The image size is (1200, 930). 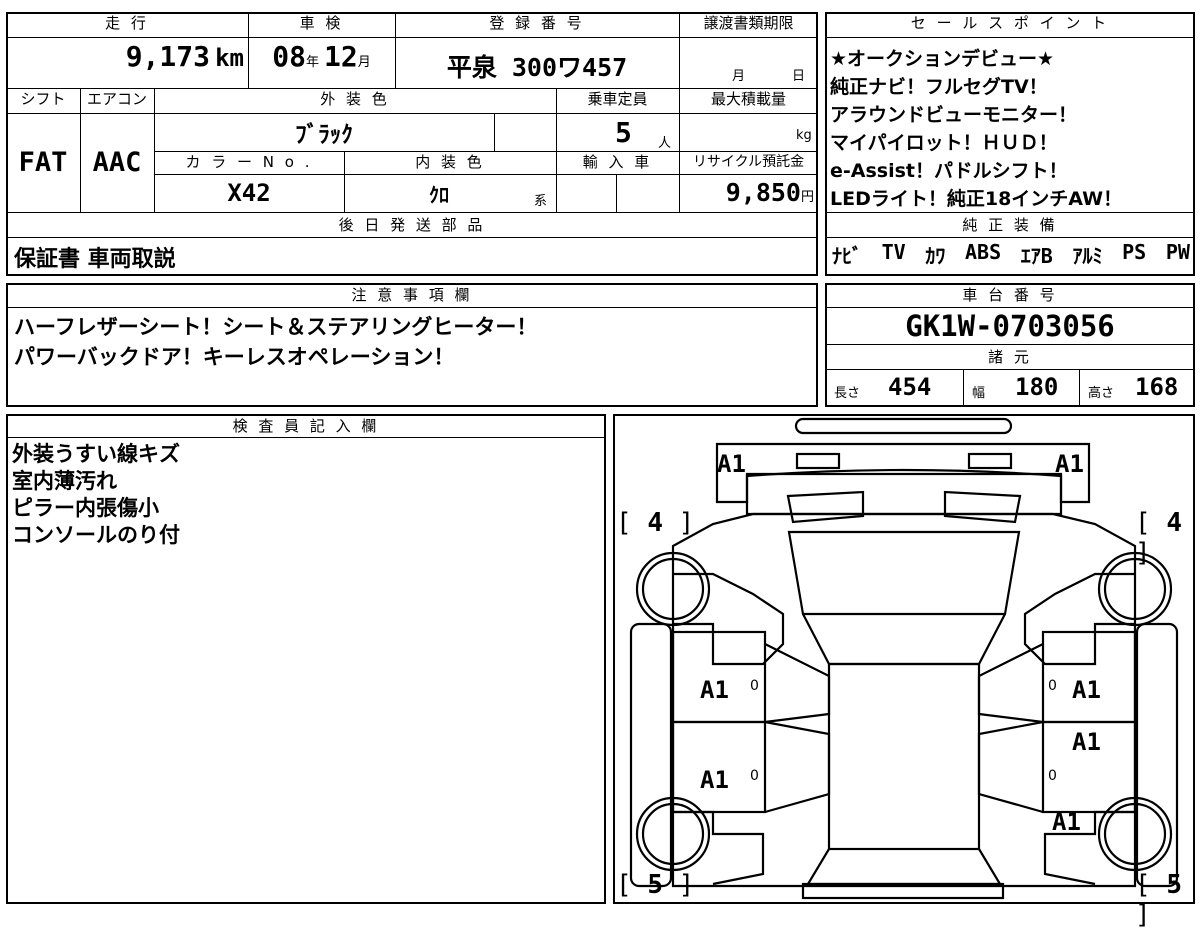 What do you see at coordinates (96, 535) in the screenshot?
I see `inspector-line: コンソールのり付` at bounding box center [96, 535].